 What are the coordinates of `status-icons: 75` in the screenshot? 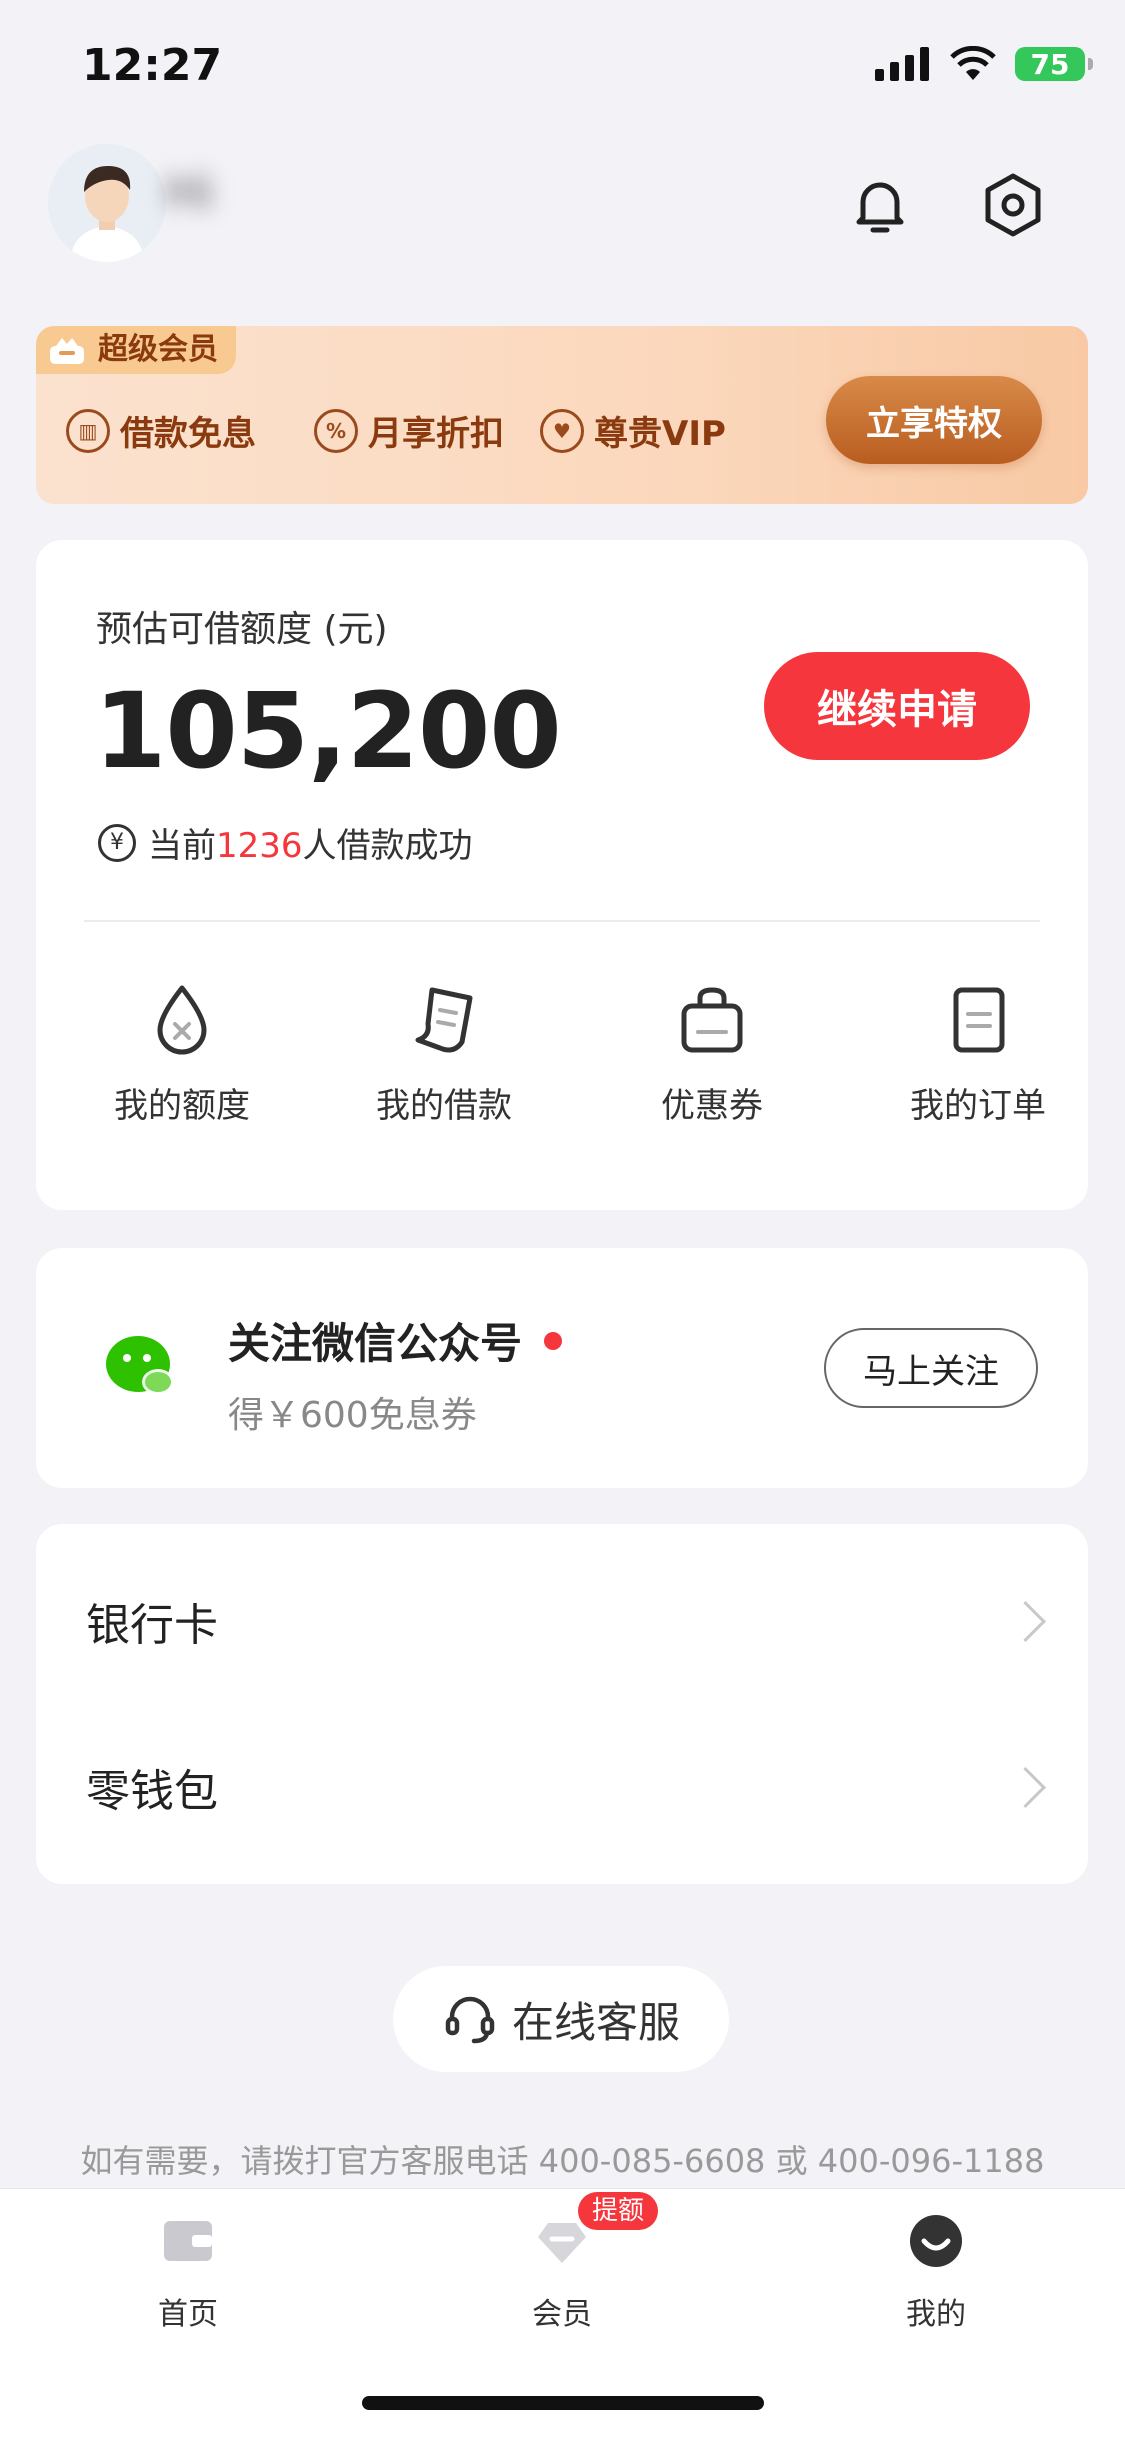 It's located at (984, 64).